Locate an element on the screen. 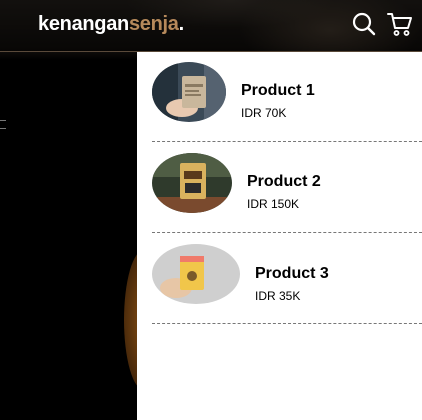 This screenshot has width=422, height=420. cart-item: Product 2 IDR 150K is located at coordinates (287, 188).